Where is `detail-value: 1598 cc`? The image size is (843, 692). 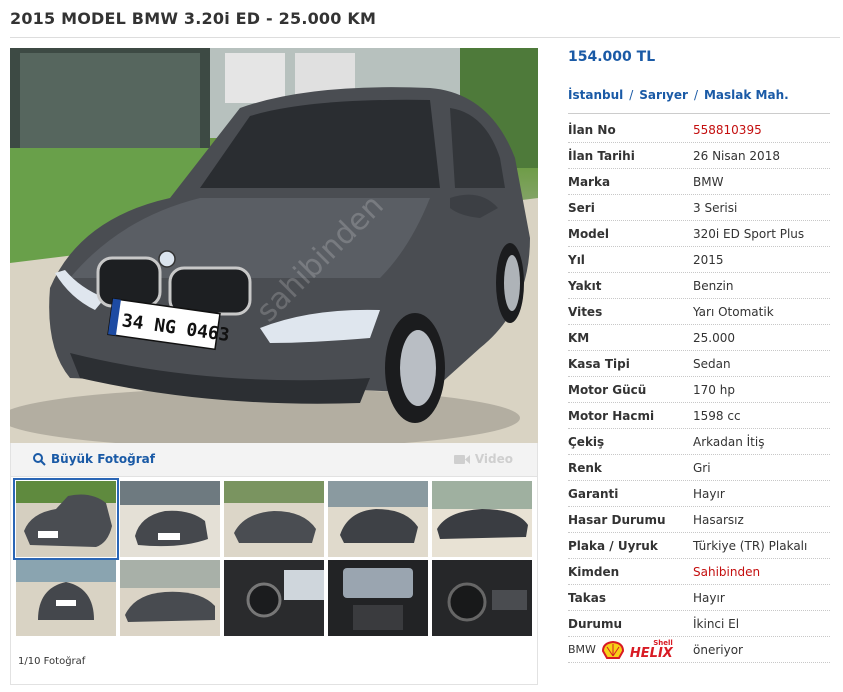 detail-value: 1598 cc is located at coordinates (717, 415).